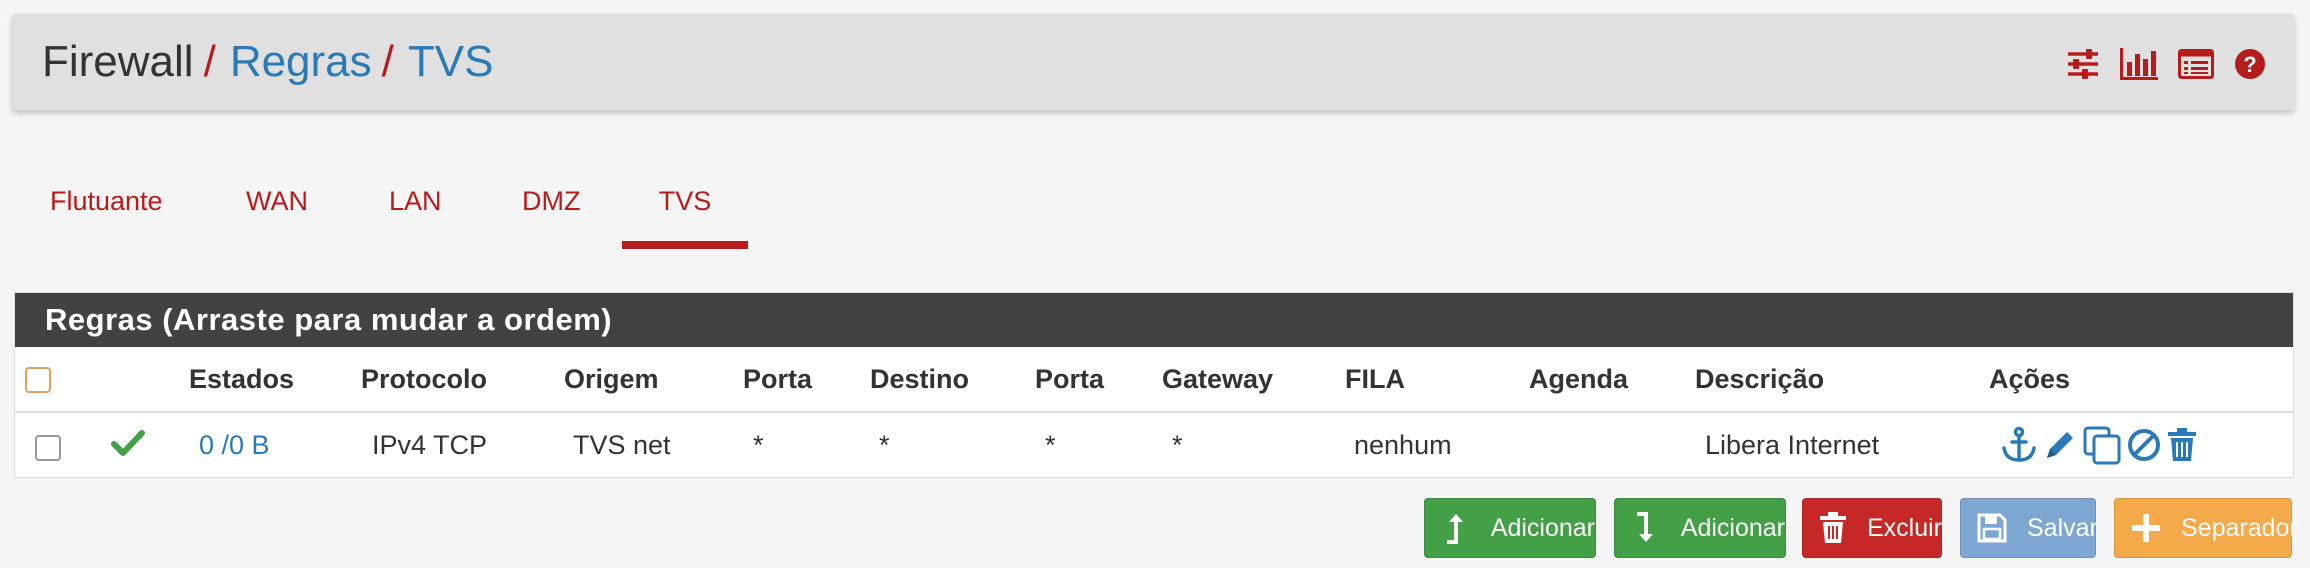 The width and height of the screenshot is (2310, 568). What do you see at coordinates (1217, 379) in the screenshot?
I see `col-gateway: Gateway` at bounding box center [1217, 379].